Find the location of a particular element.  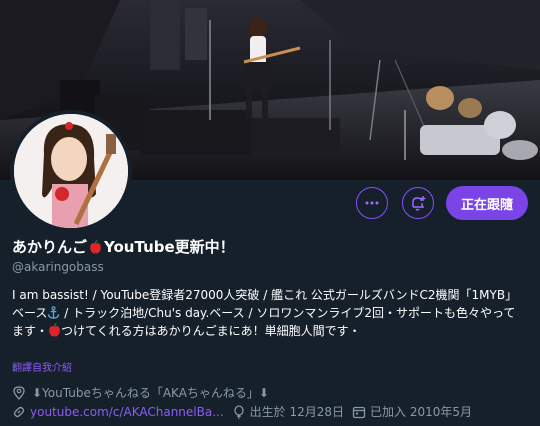

bio-text-3: つけてくれる方はあかりんごまにあ！単細胞人間です・ is located at coordinates (211, 331).